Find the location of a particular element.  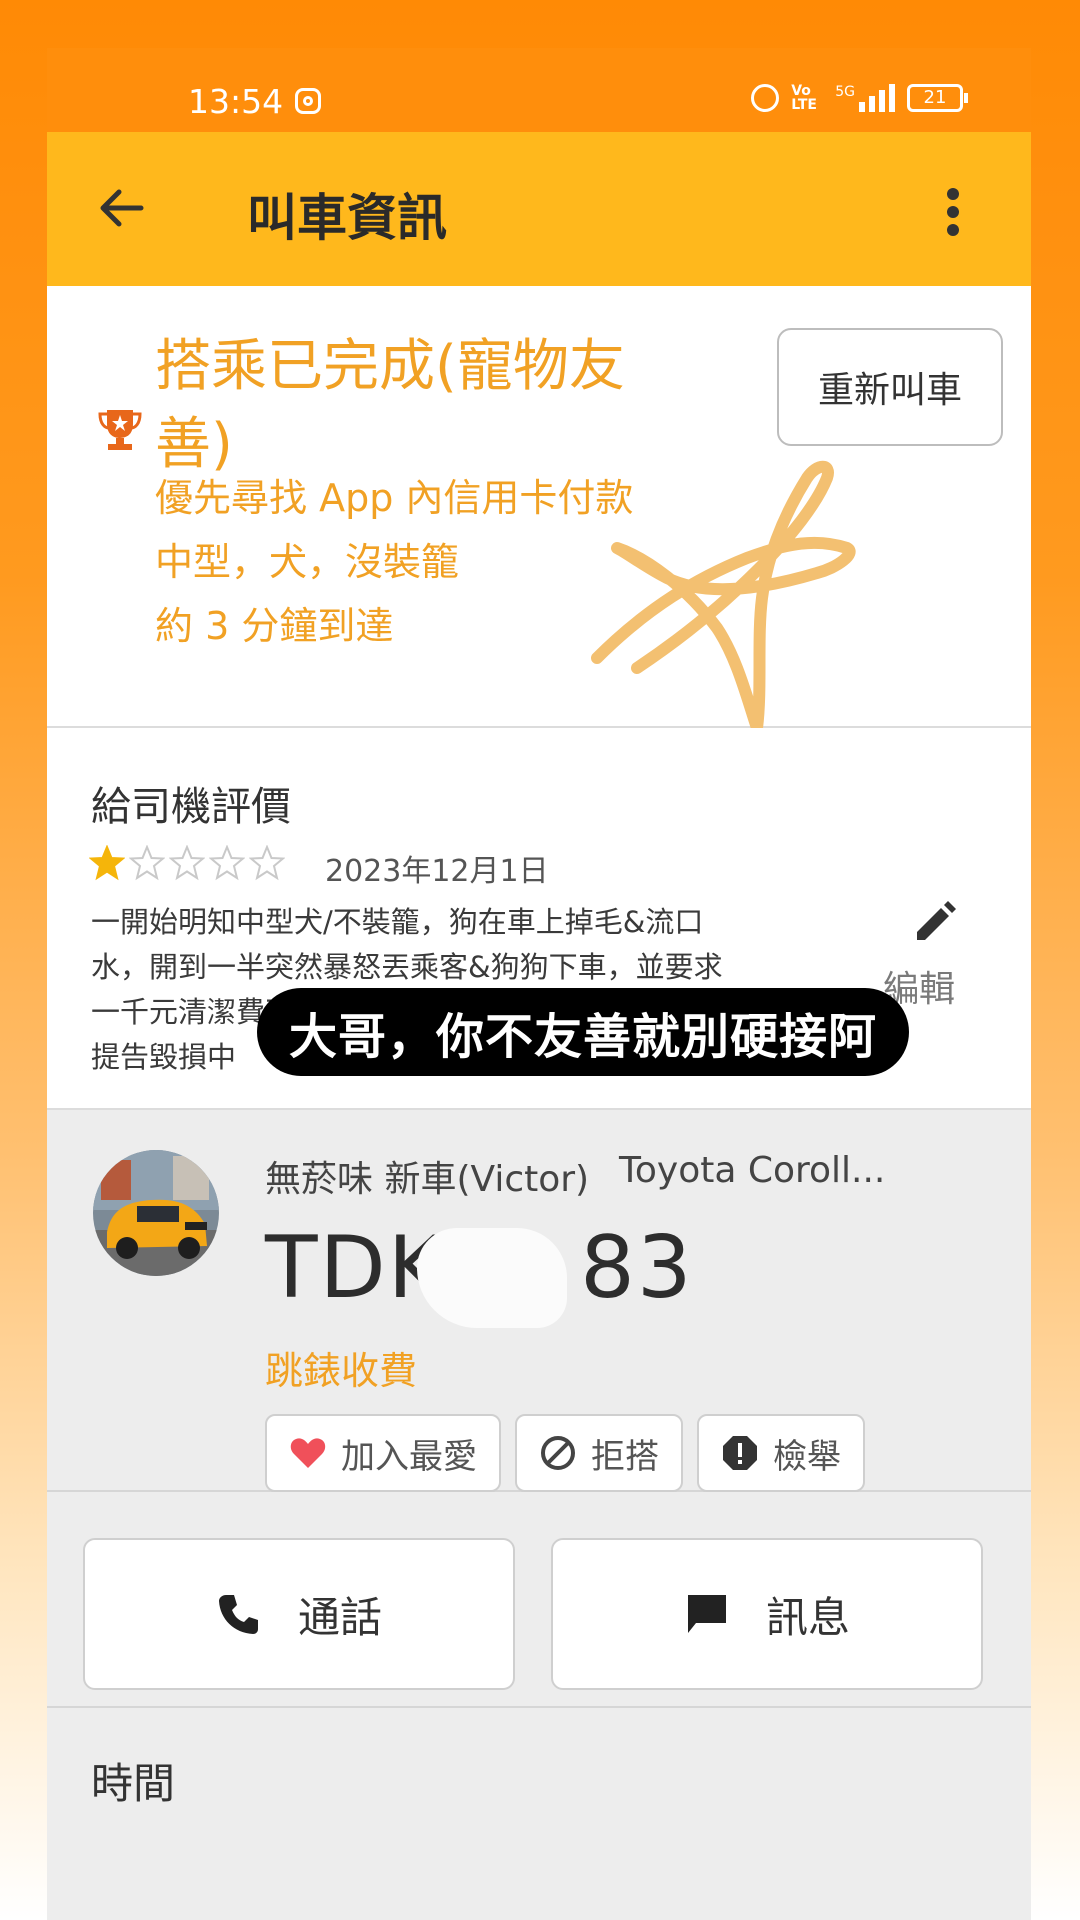

alarm-icon is located at coordinates (765, 98).